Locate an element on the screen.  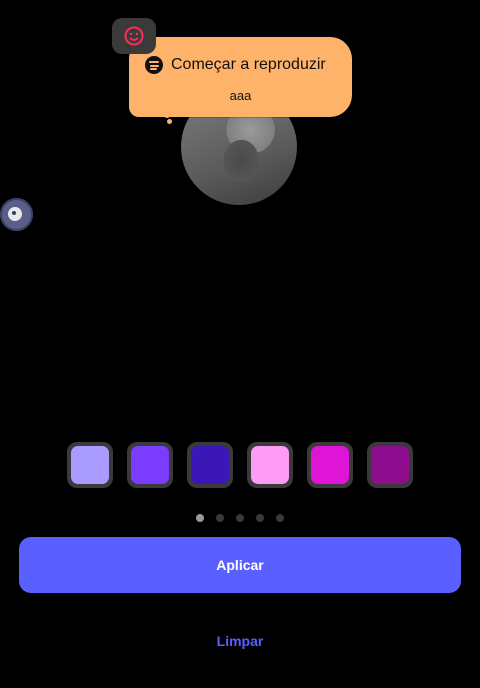
emoji-badge is located at coordinates (134, 36).